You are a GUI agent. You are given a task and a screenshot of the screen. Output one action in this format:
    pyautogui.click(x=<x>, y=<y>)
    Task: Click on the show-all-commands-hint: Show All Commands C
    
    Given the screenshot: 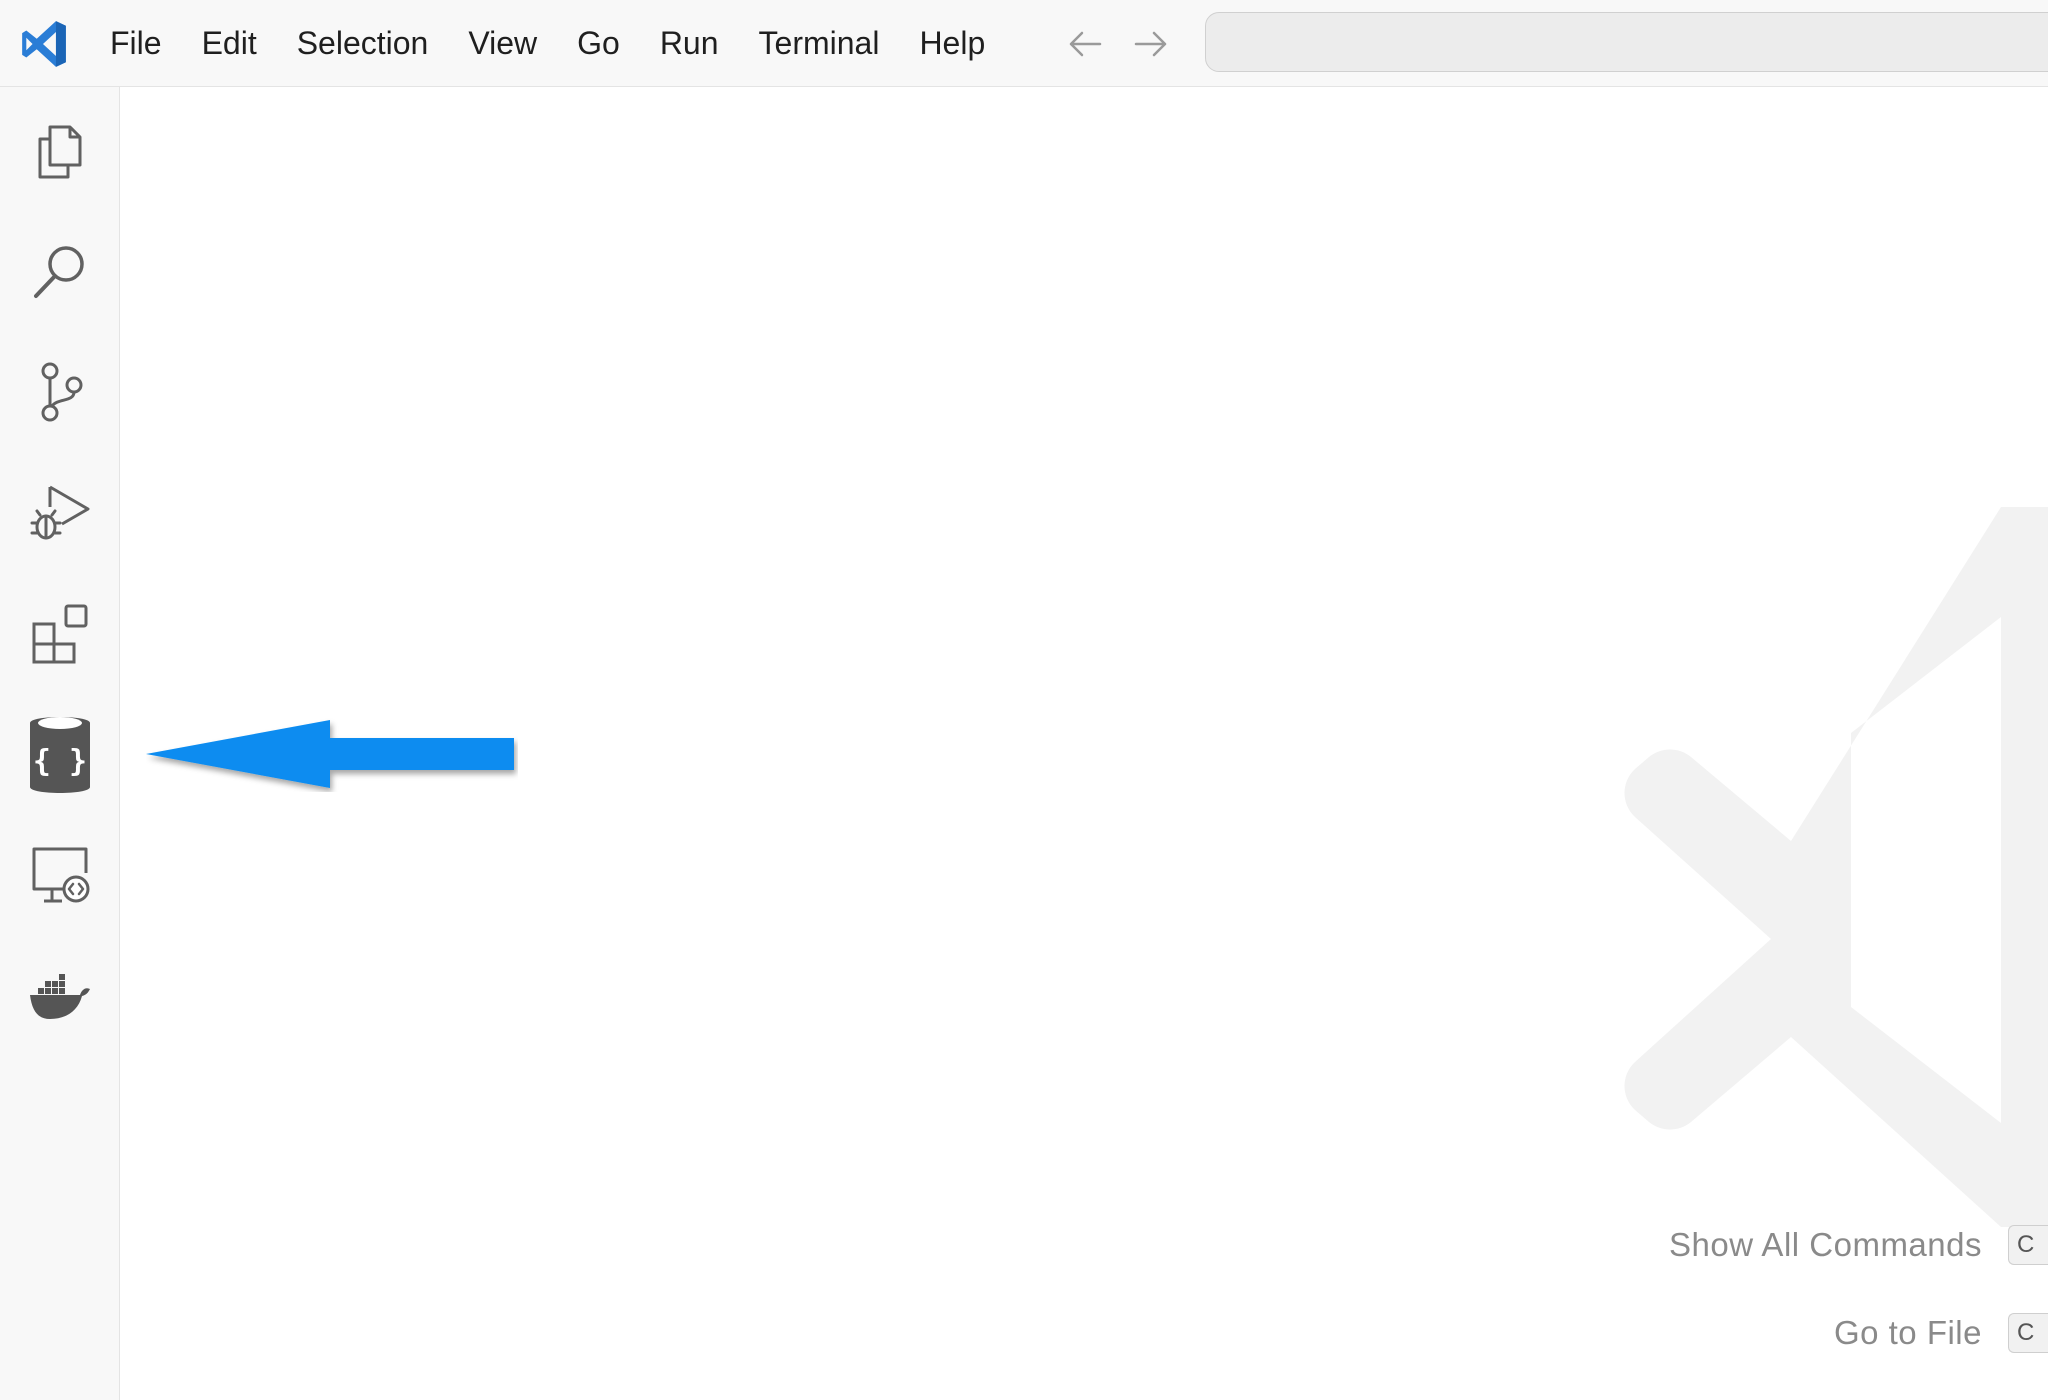 What is the action you would take?
    pyautogui.click(x=1858, y=1245)
    